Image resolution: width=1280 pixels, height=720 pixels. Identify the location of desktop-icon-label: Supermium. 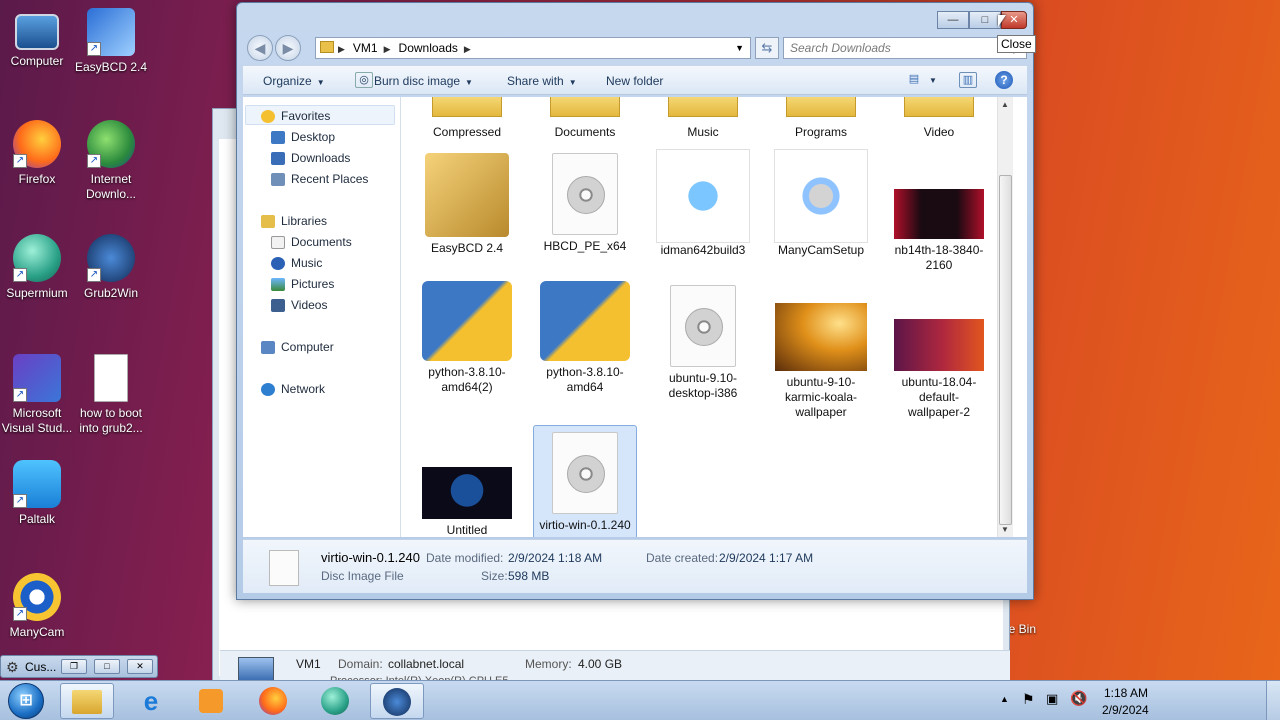
(37, 293).